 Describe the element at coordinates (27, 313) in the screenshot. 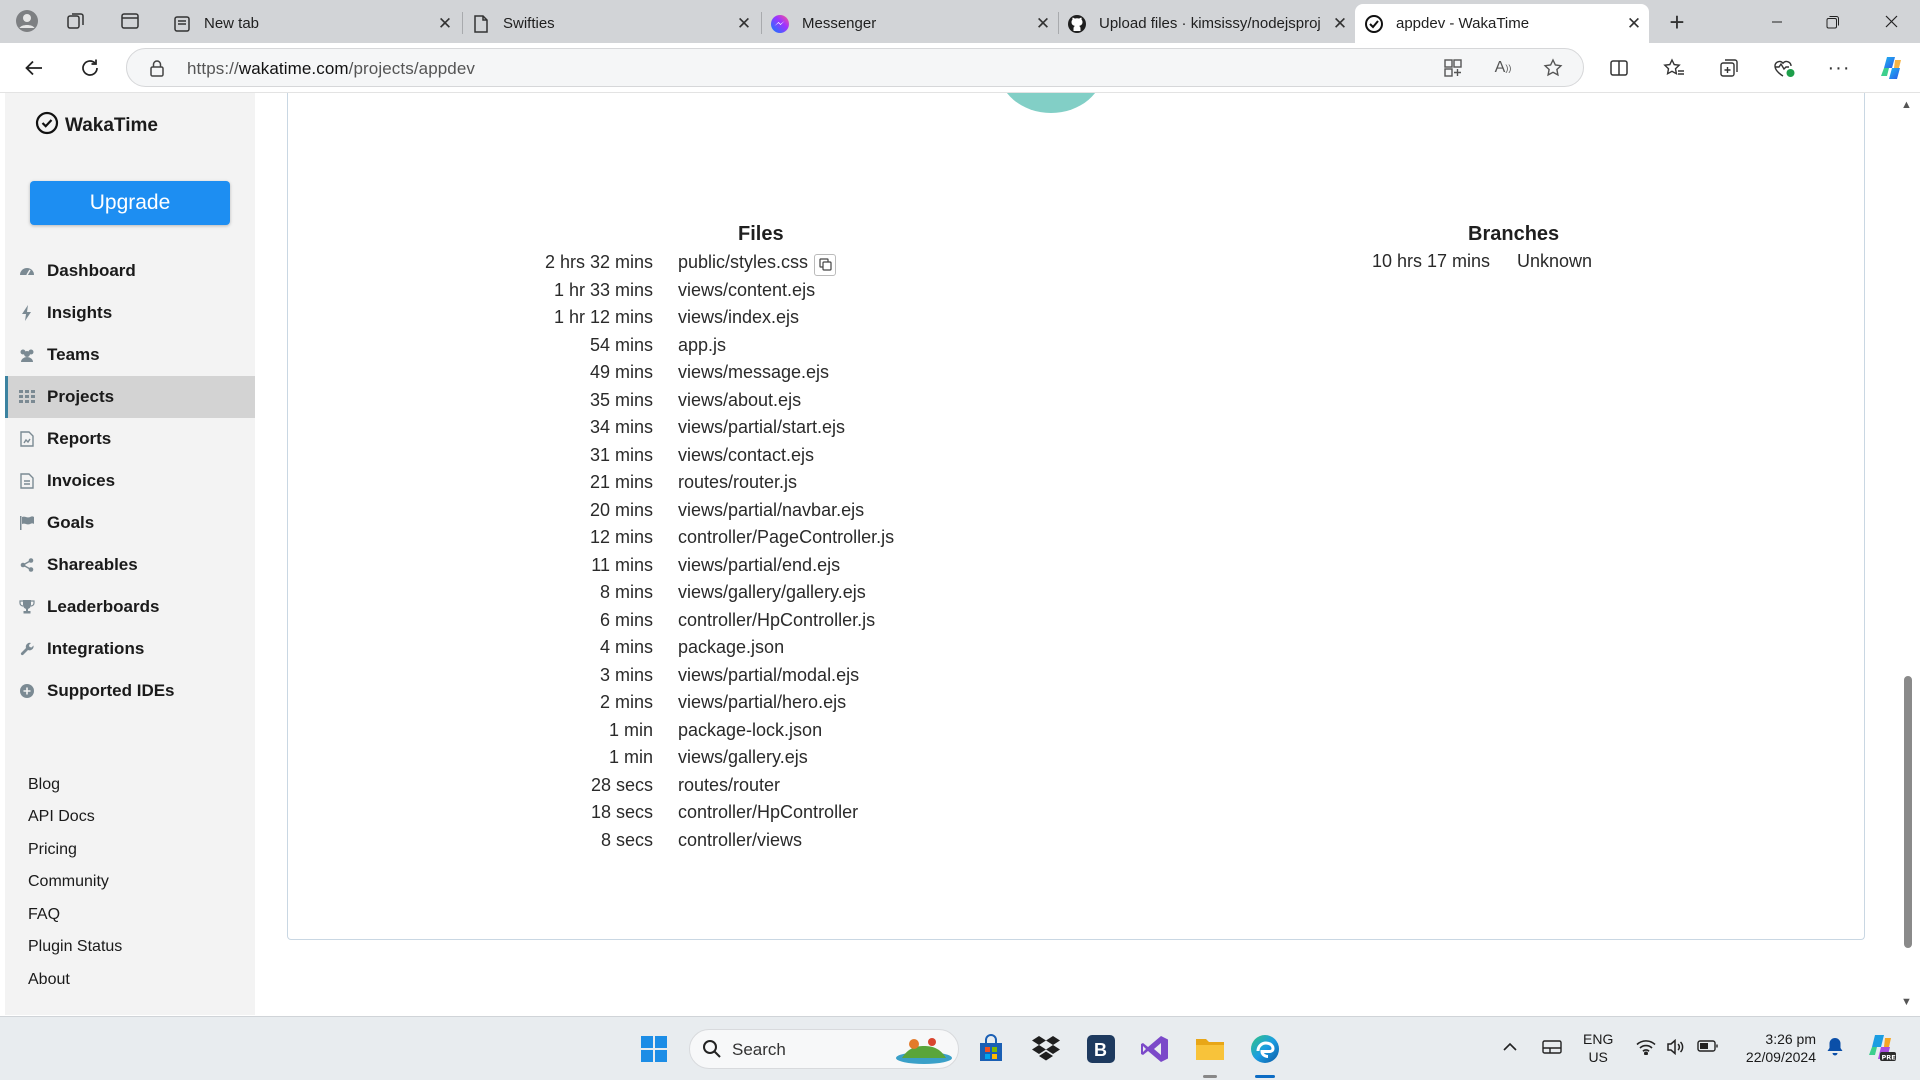

I see `bolt-icon` at that location.